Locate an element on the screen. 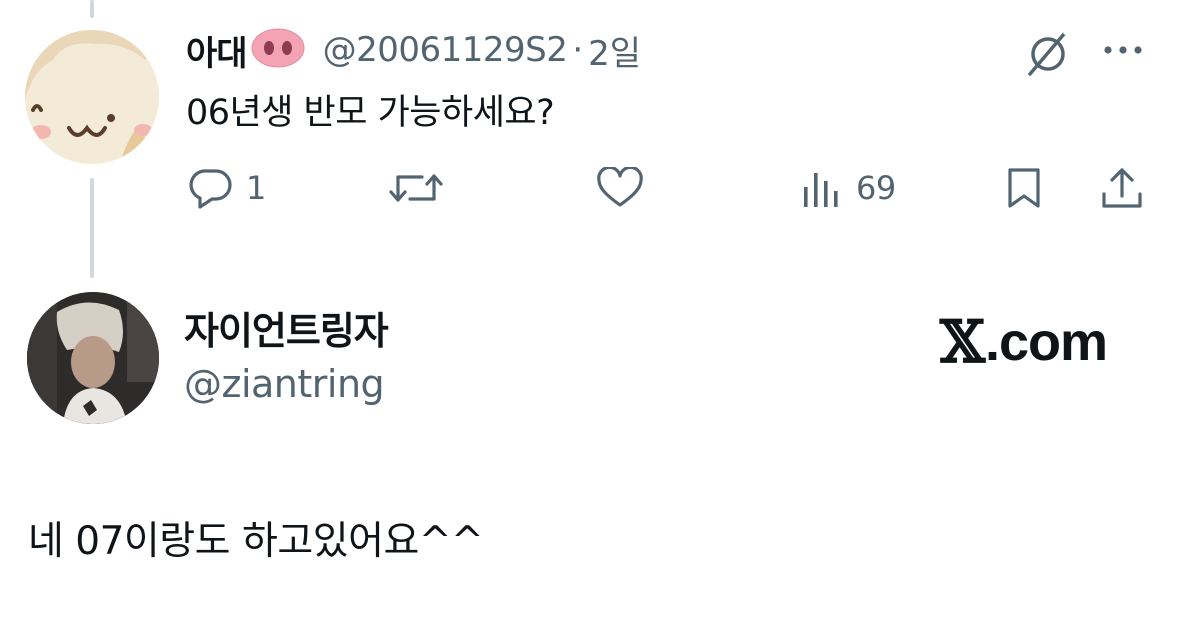 This screenshot has height=626, width=1179. share-button is located at coordinates (1122, 188).